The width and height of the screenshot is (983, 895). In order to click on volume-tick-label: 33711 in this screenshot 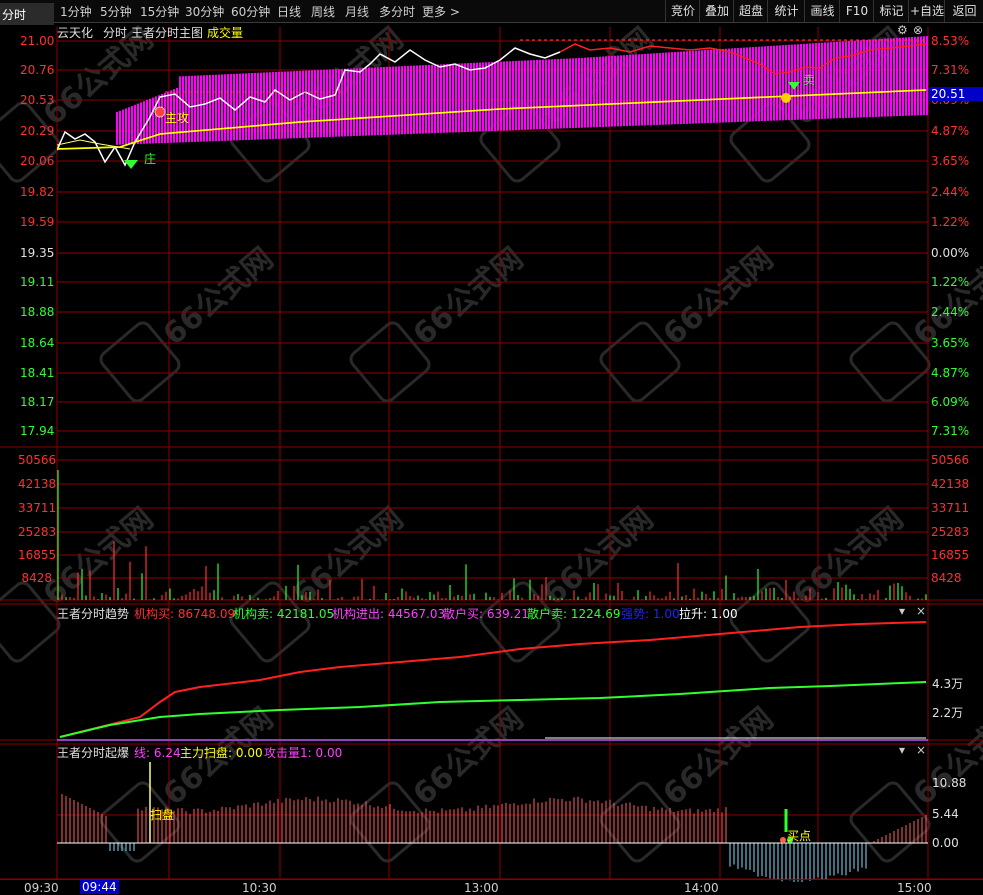, I will do `click(37, 508)`.